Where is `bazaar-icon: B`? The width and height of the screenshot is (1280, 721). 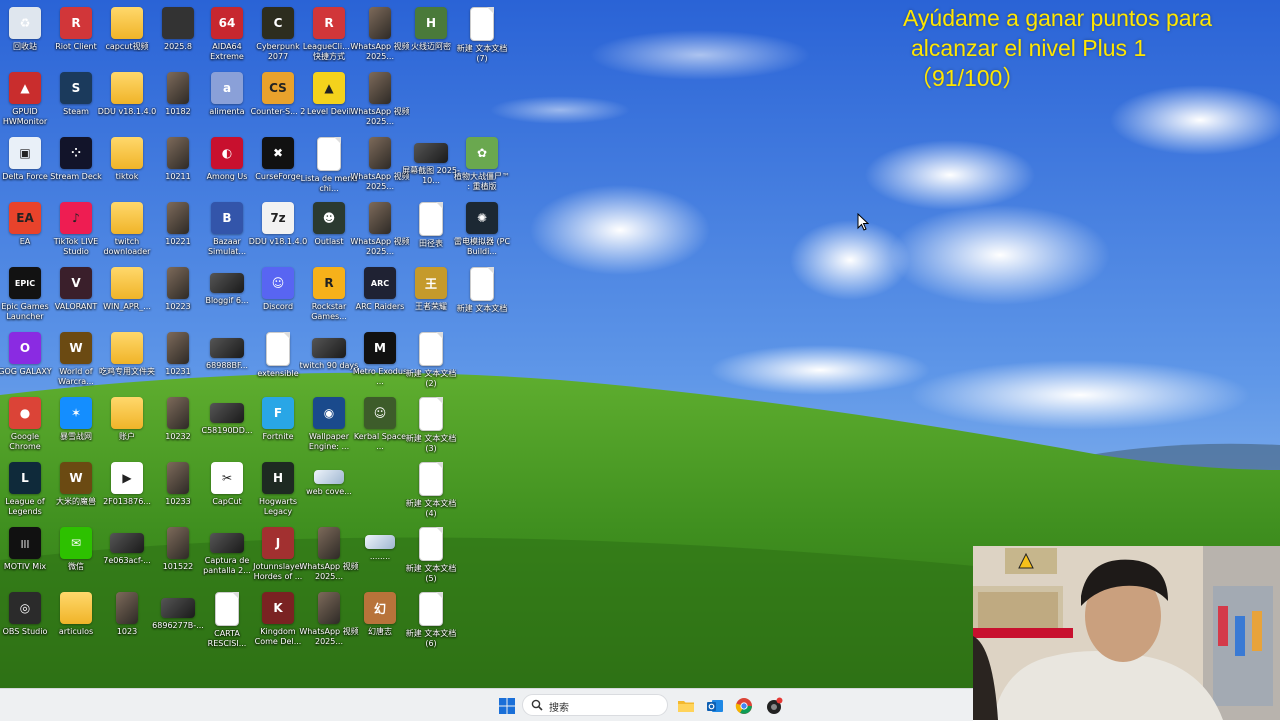 bazaar-icon: B is located at coordinates (227, 218).